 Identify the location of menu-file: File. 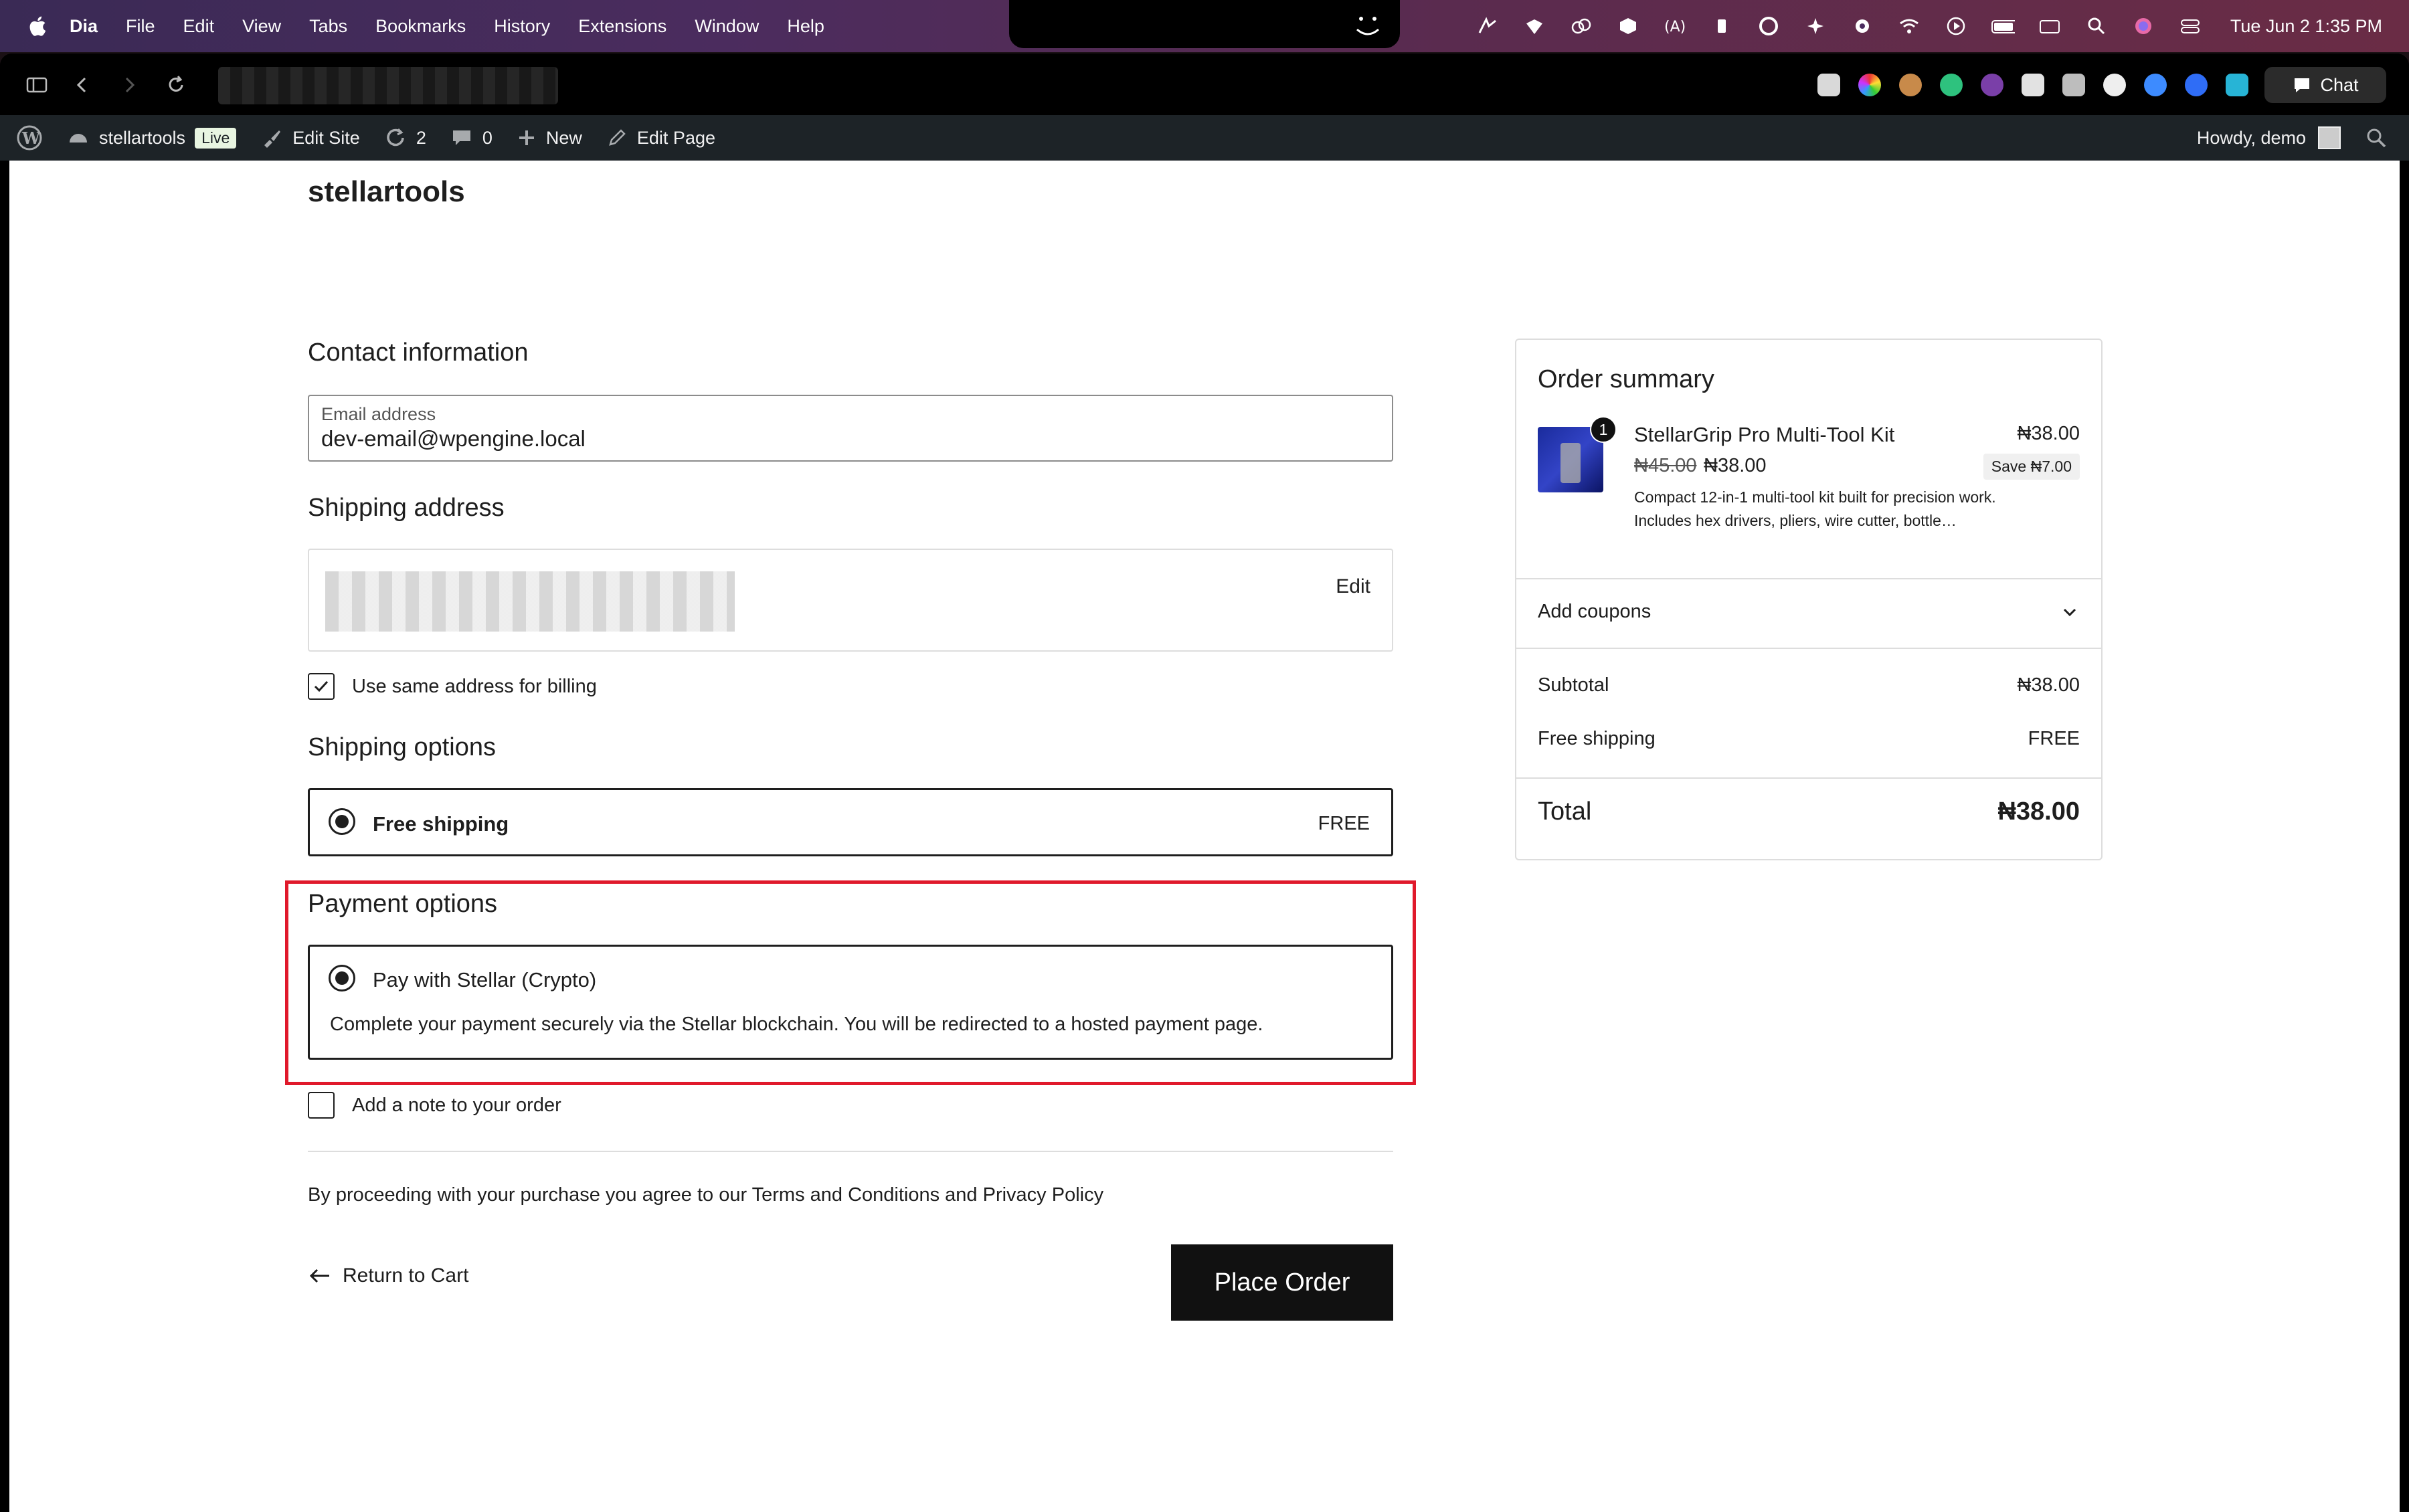
(140, 26).